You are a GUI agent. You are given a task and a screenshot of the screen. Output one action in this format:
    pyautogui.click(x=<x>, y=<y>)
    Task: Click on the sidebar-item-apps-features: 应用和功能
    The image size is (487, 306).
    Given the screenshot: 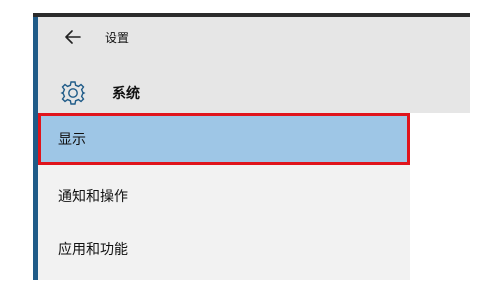 What is the action you would take?
    pyautogui.click(x=224, y=249)
    